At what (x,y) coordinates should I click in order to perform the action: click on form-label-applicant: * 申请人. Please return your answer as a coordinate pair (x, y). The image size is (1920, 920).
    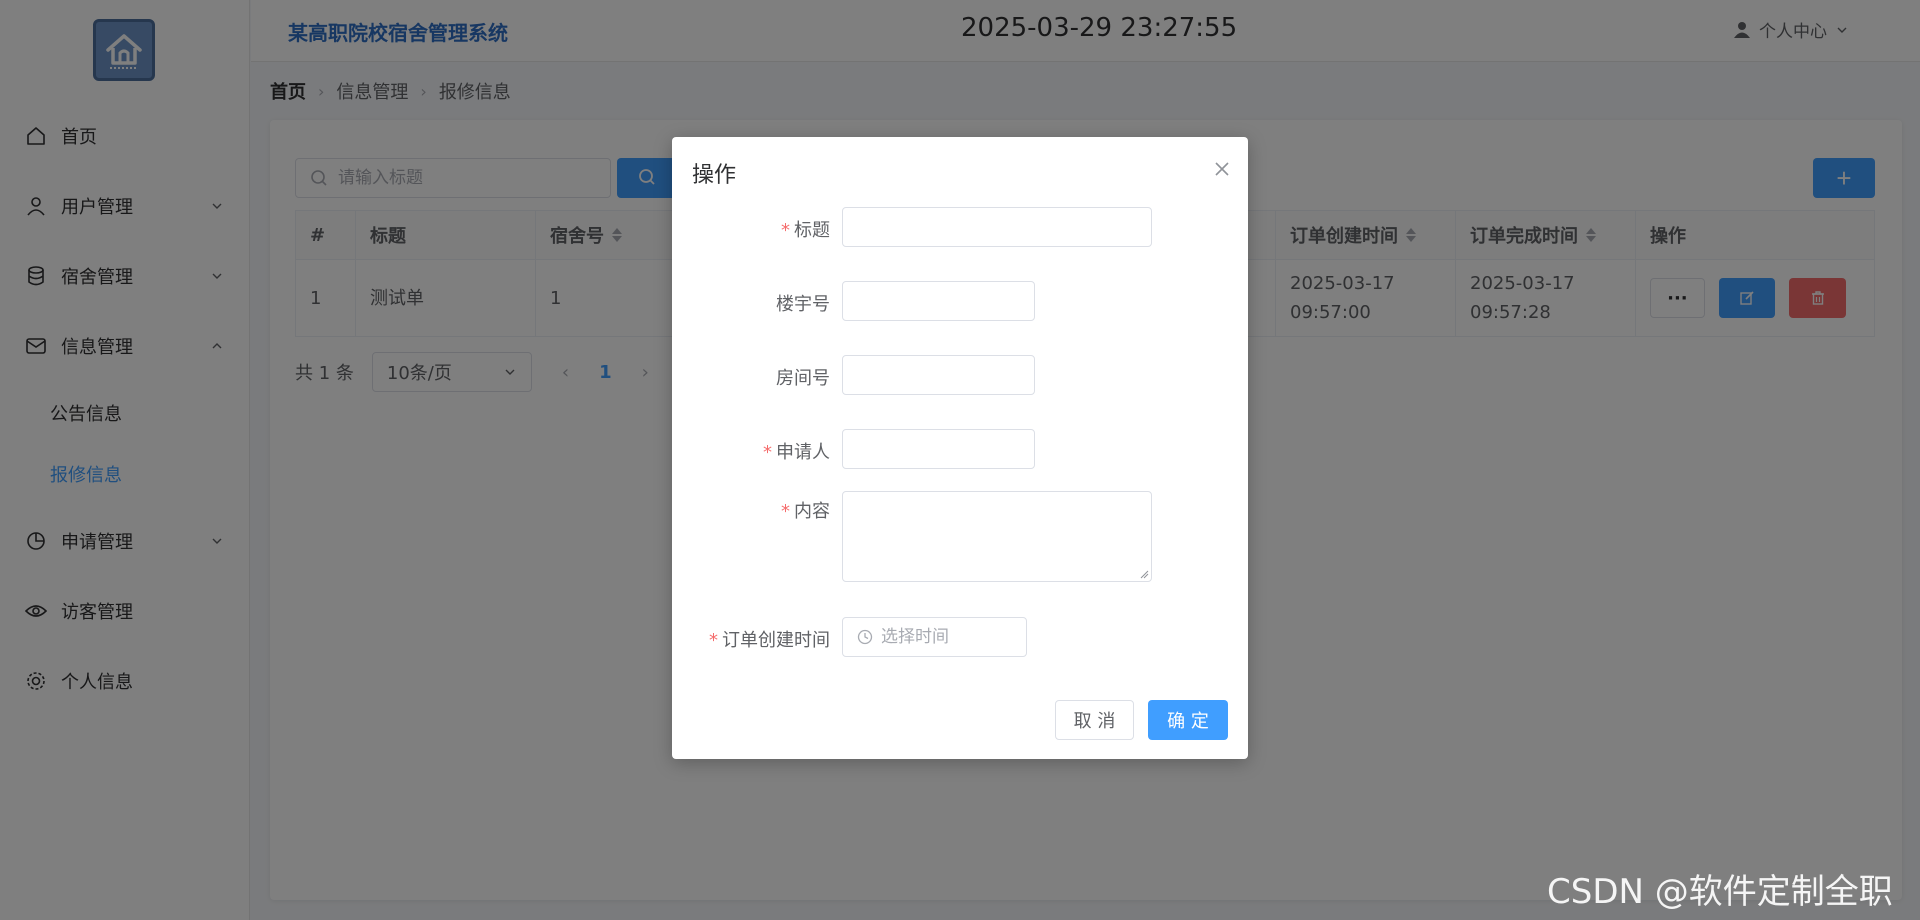
    Looking at the image, I should click on (796, 452).